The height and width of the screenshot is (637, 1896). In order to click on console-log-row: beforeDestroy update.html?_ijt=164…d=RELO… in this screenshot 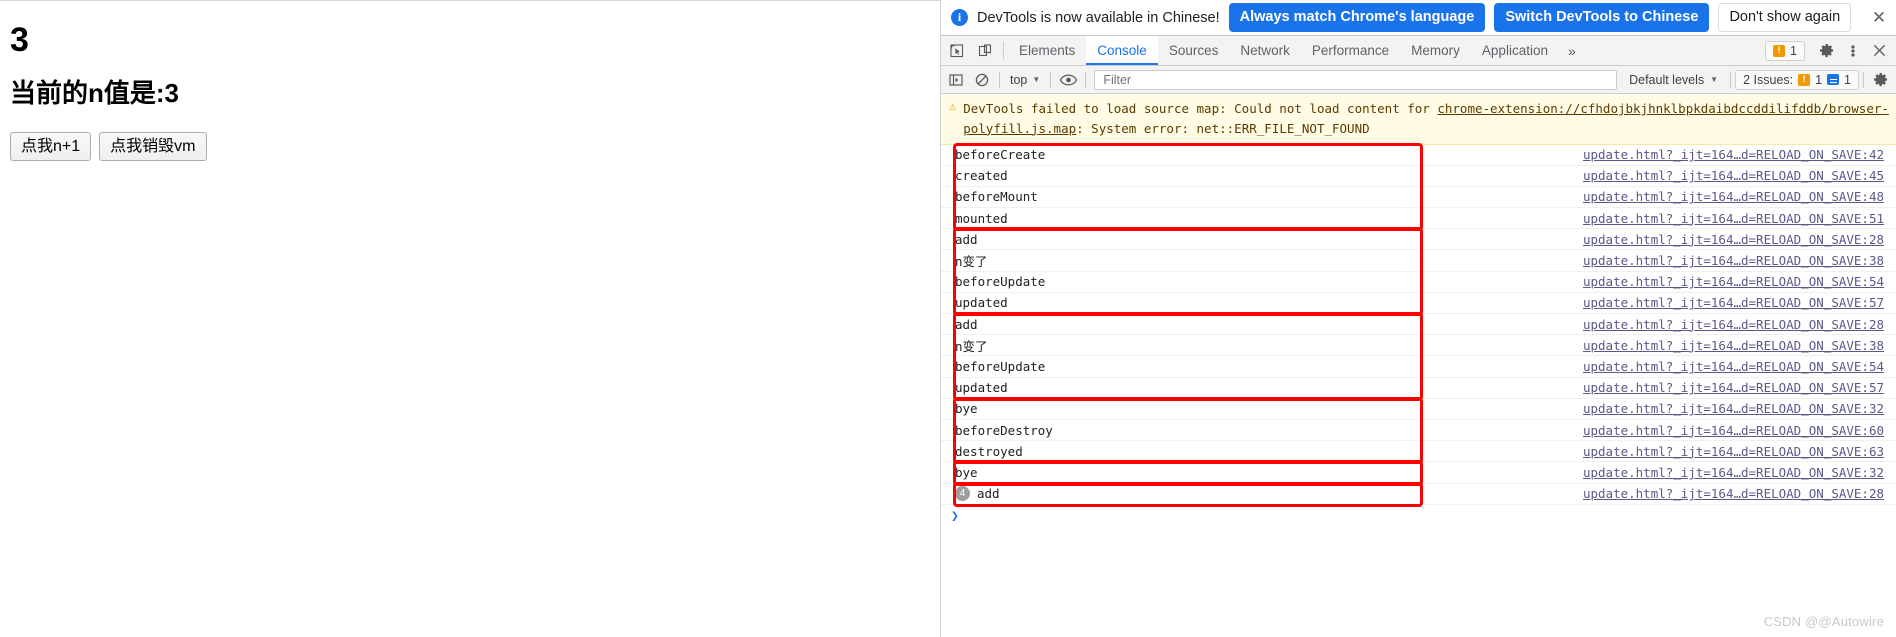, I will do `click(1418, 431)`.